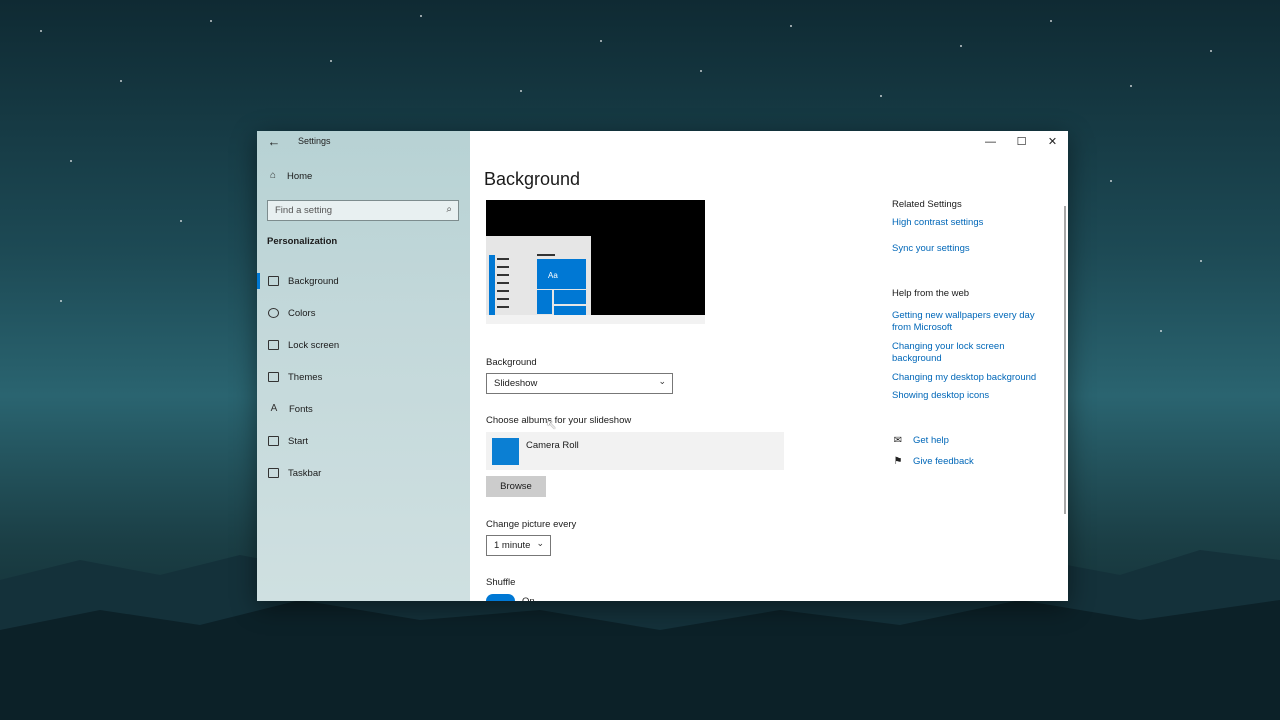 The height and width of the screenshot is (720, 1280). What do you see at coordinates (972, 378) in the screenshot?
I see `desktop-background-link: Changing my desktop background` at bounding box center [972, 378].